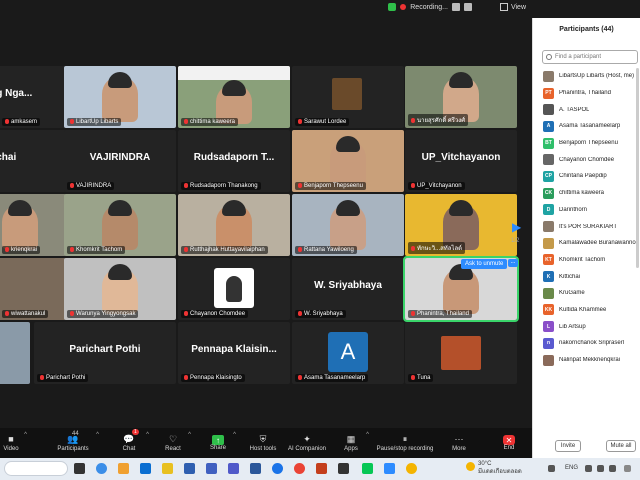 The height and width of the screenshot is (480, 640). Describe the element at coordinates (131, 443) in the screenshot. I see `chat-button: 💬 1 Chat ^` at that location.